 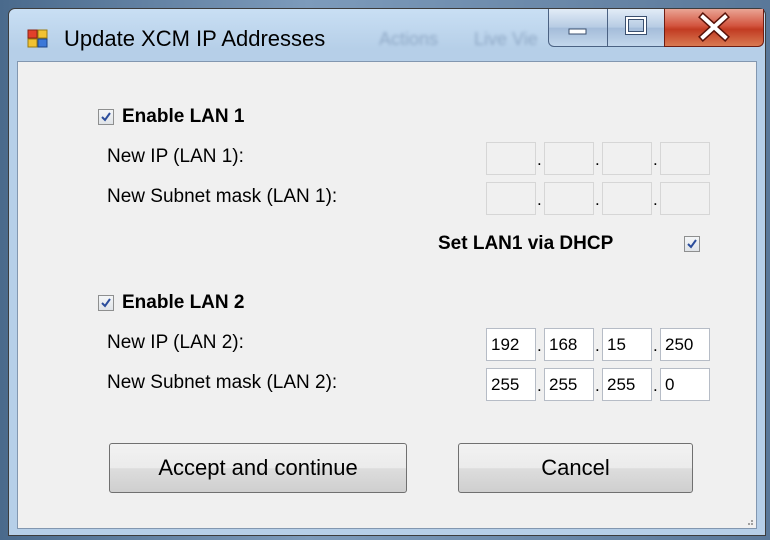 What do you see at coordinates (575, 468) in the screenshot?
I see `cancel-button: Cancel` at bounding box center [575, 468].